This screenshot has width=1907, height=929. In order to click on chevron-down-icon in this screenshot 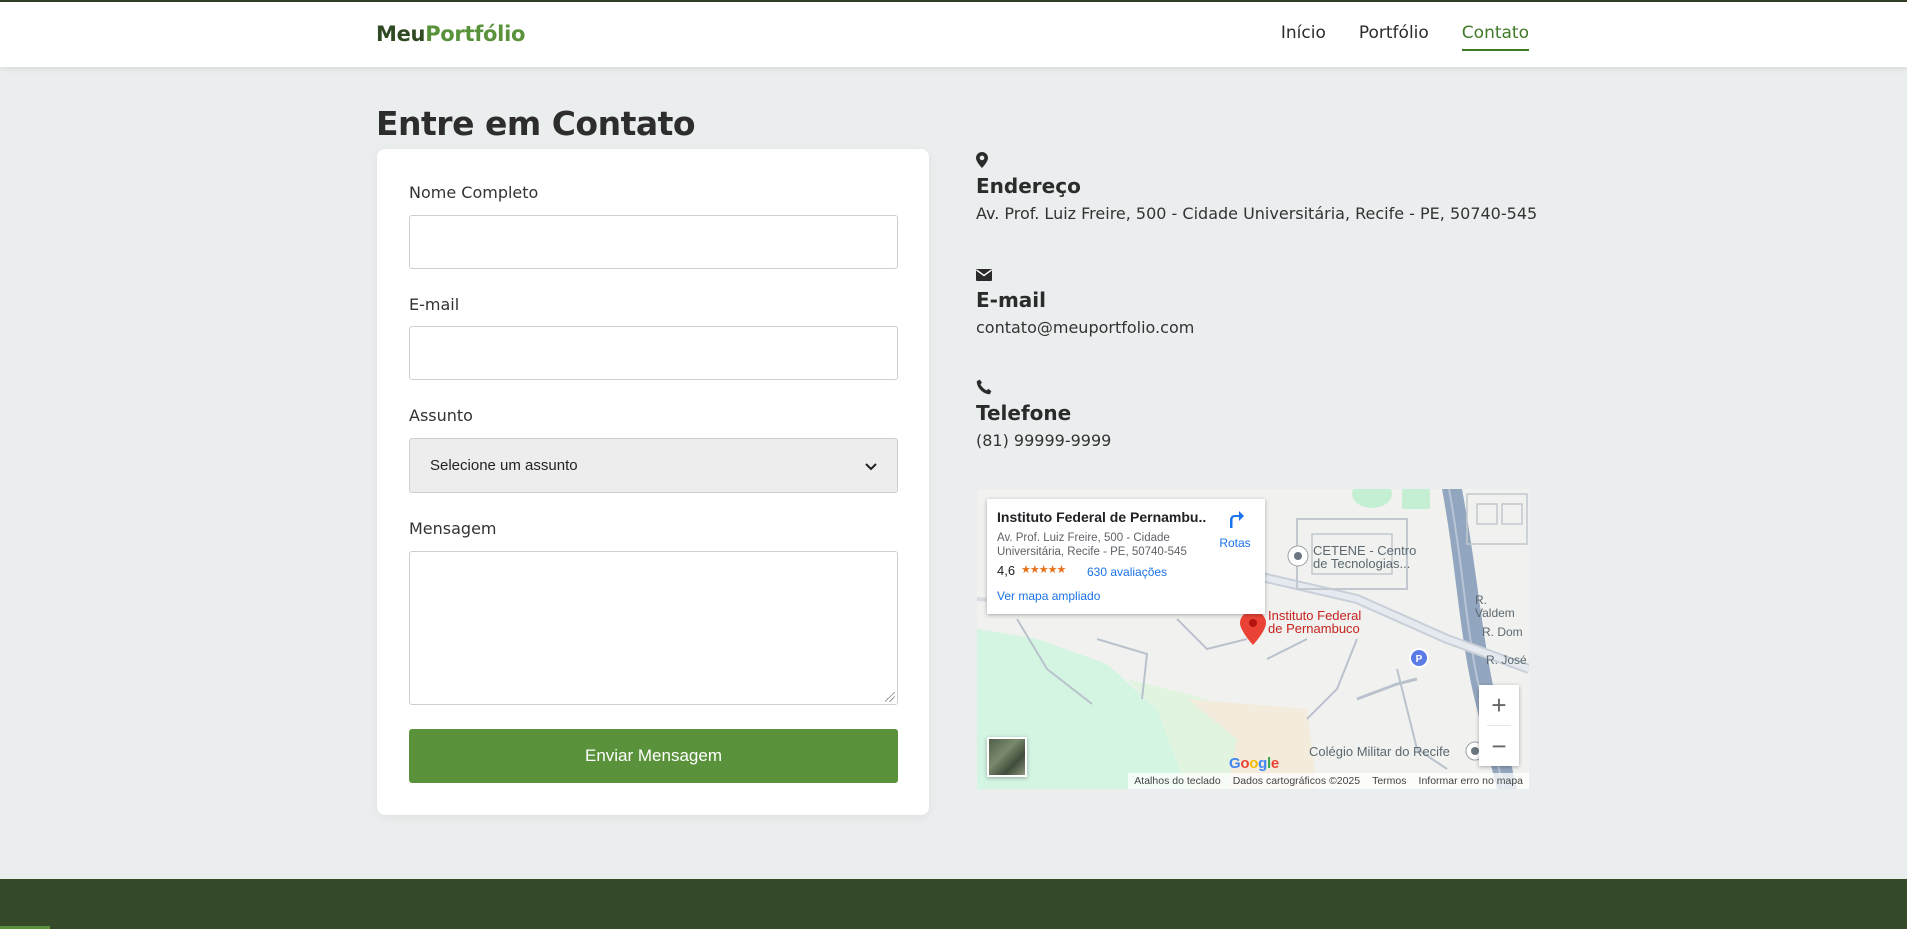, I will do `click(871, 466)`.